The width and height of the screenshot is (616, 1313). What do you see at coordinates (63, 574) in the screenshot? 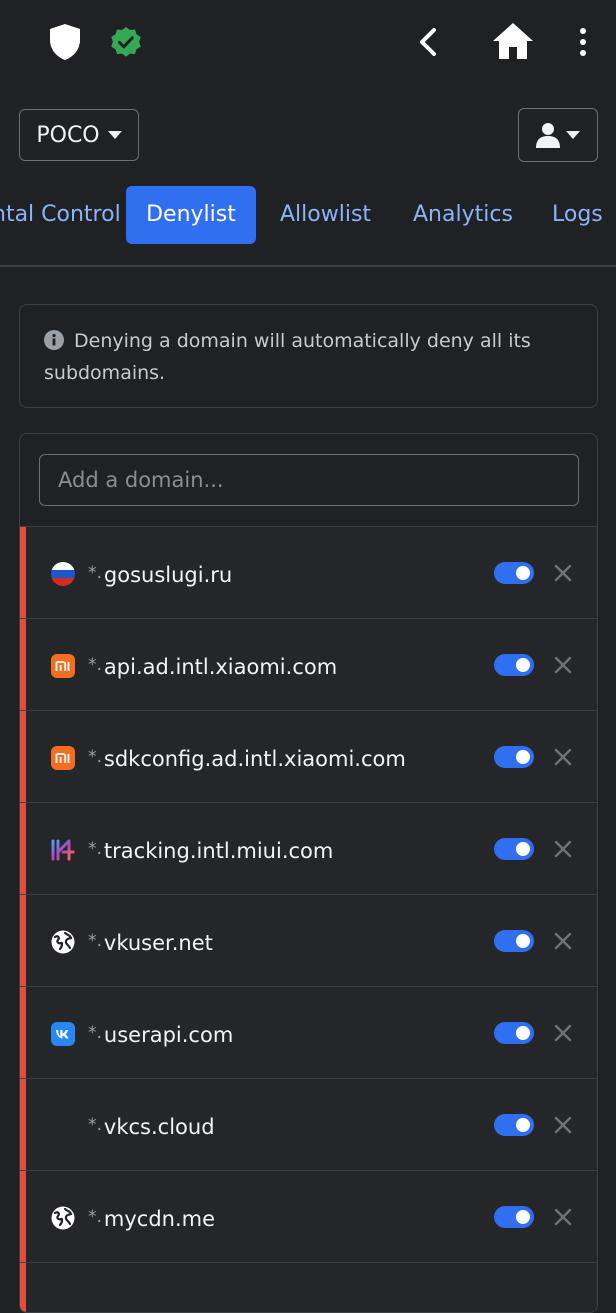
I see `russia-flag-icon` at bounding box center [63, 574].